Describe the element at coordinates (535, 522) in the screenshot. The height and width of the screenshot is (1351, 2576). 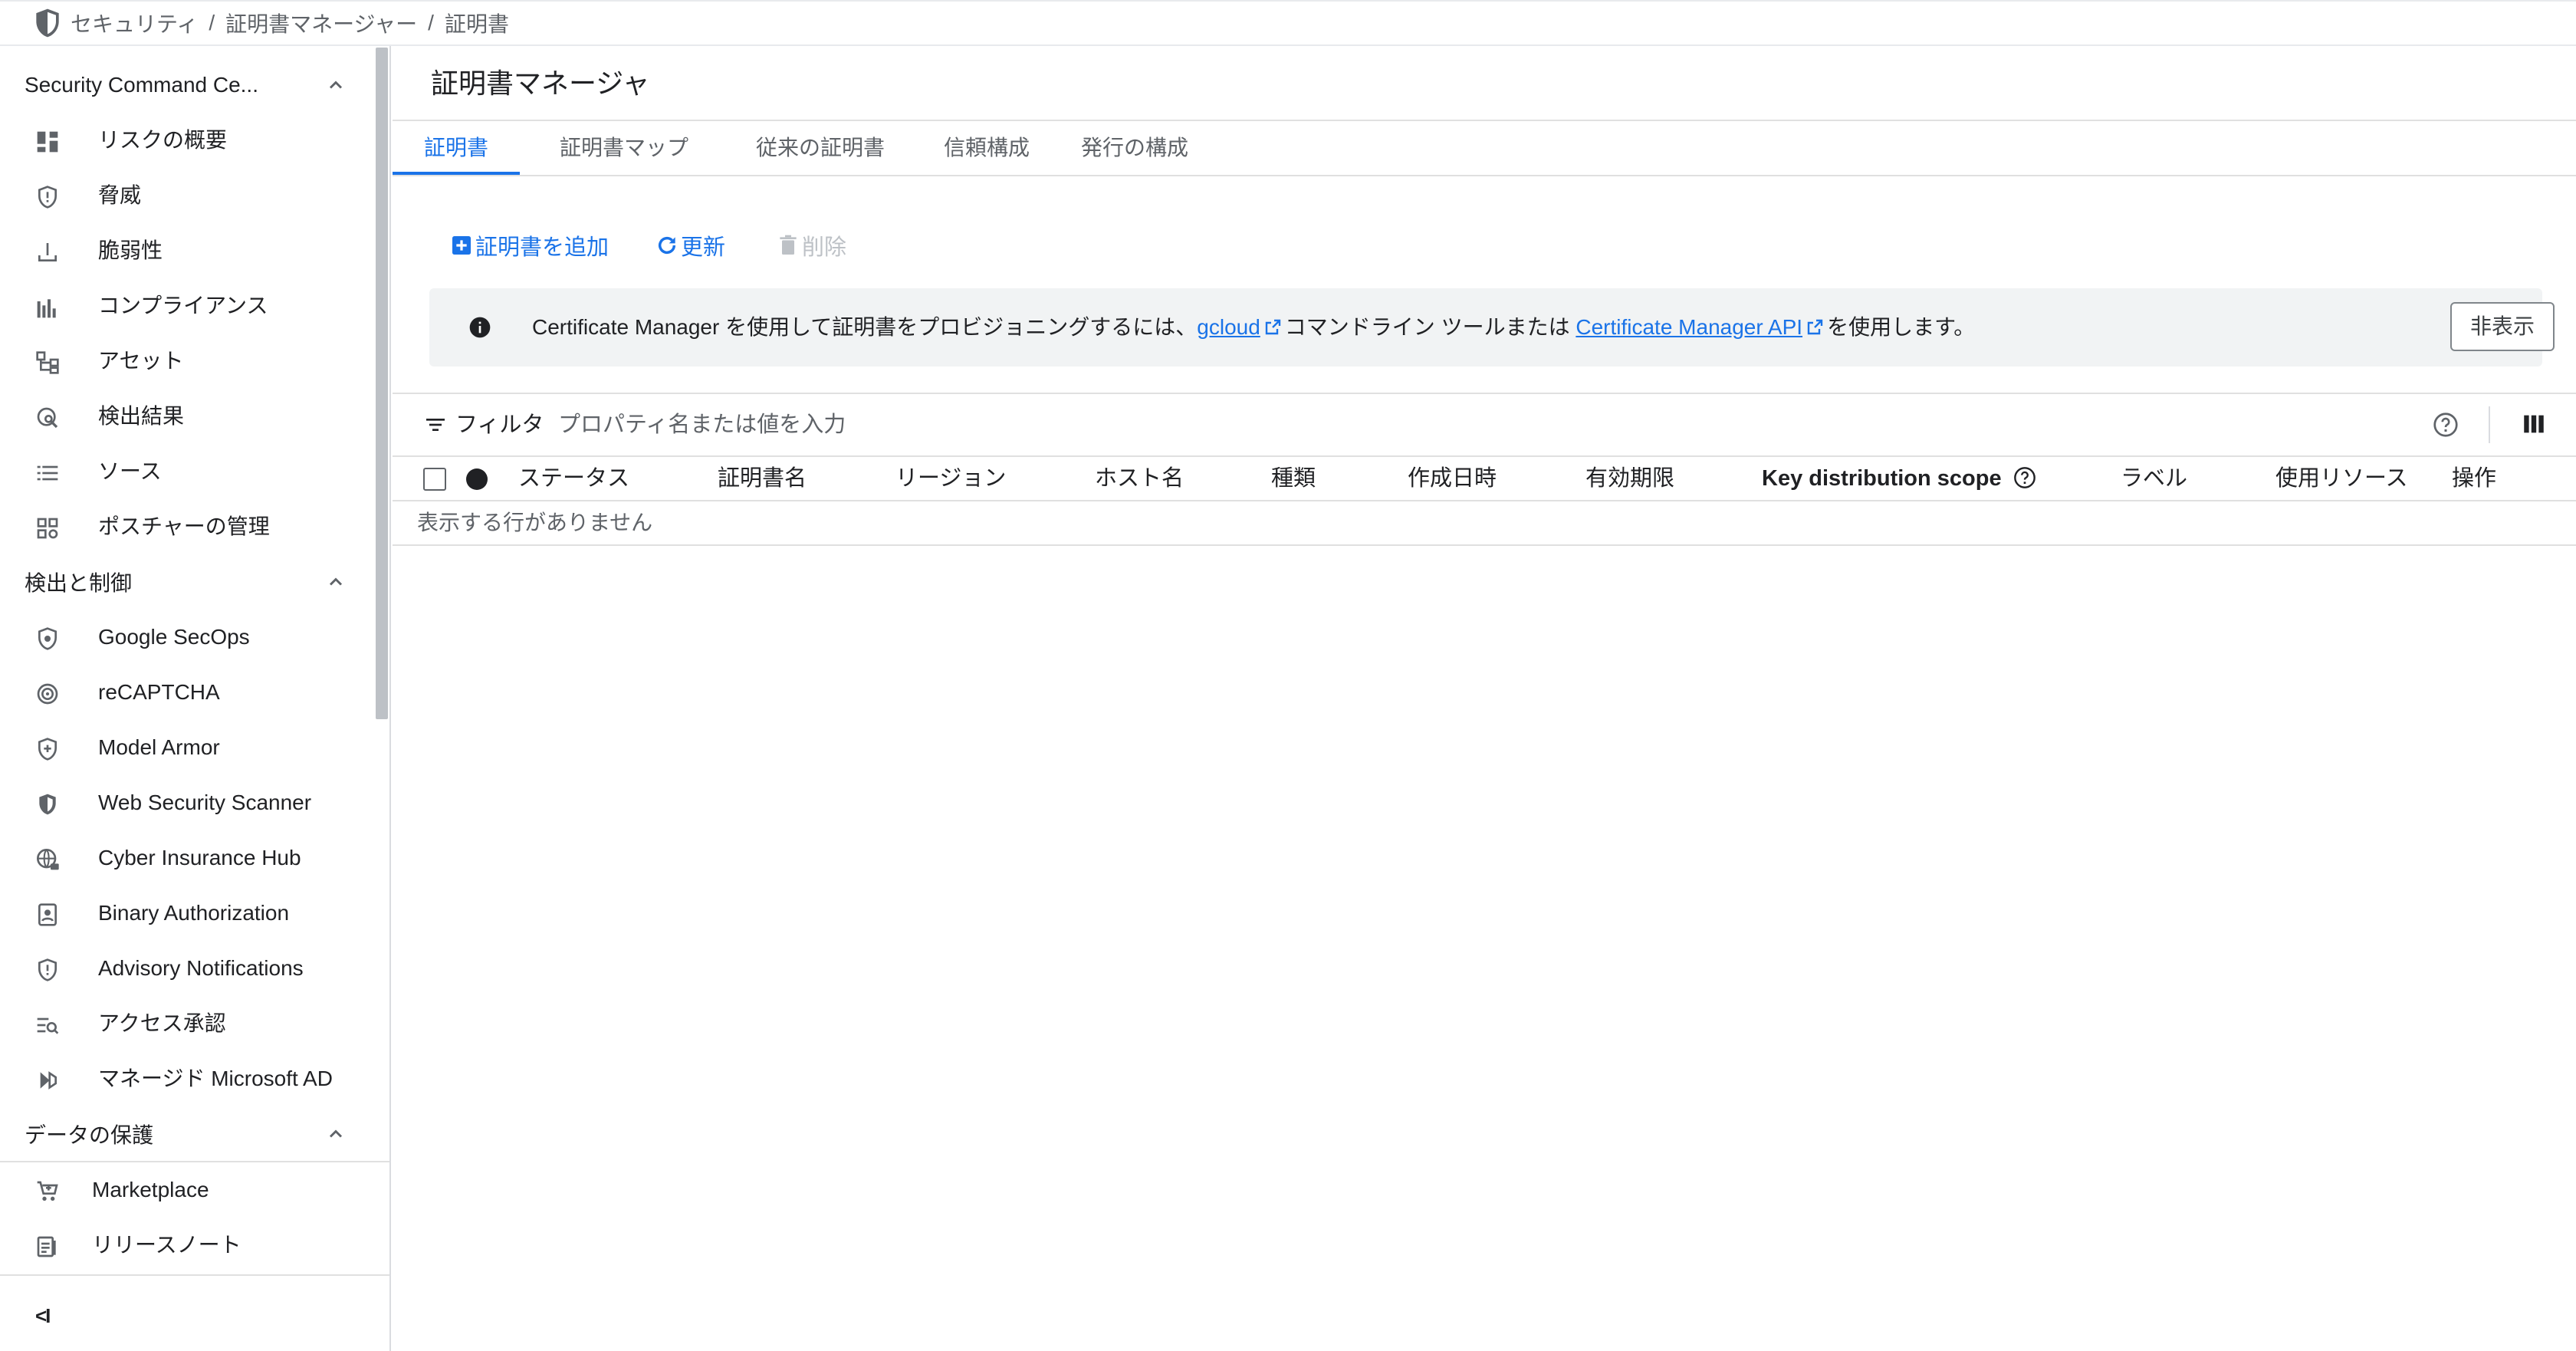
I see `empty-state-text: 表示する行がありません` at that location.